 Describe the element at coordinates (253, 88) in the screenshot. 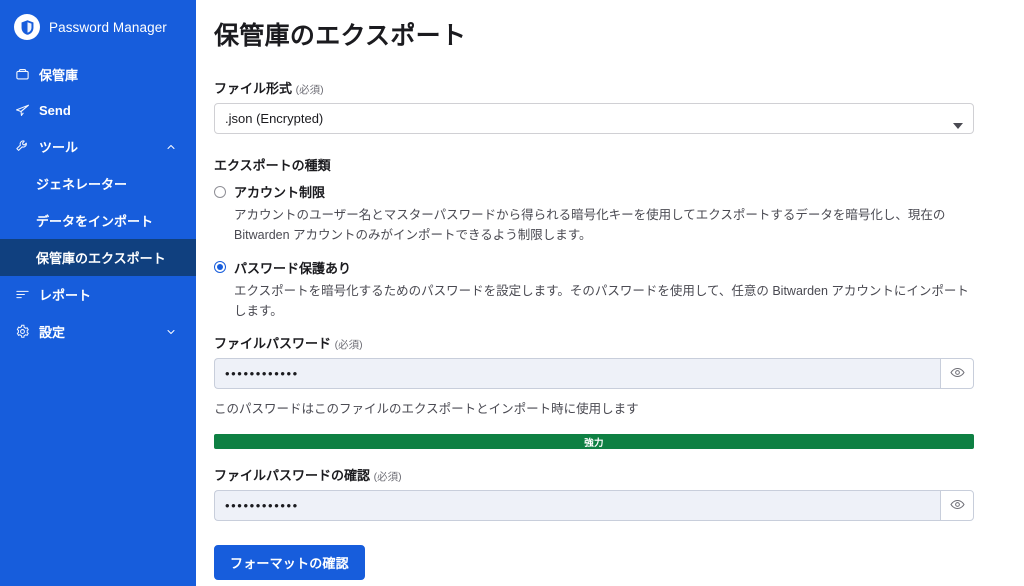

I see `file-format-label-text: ファイル形式` at that location.